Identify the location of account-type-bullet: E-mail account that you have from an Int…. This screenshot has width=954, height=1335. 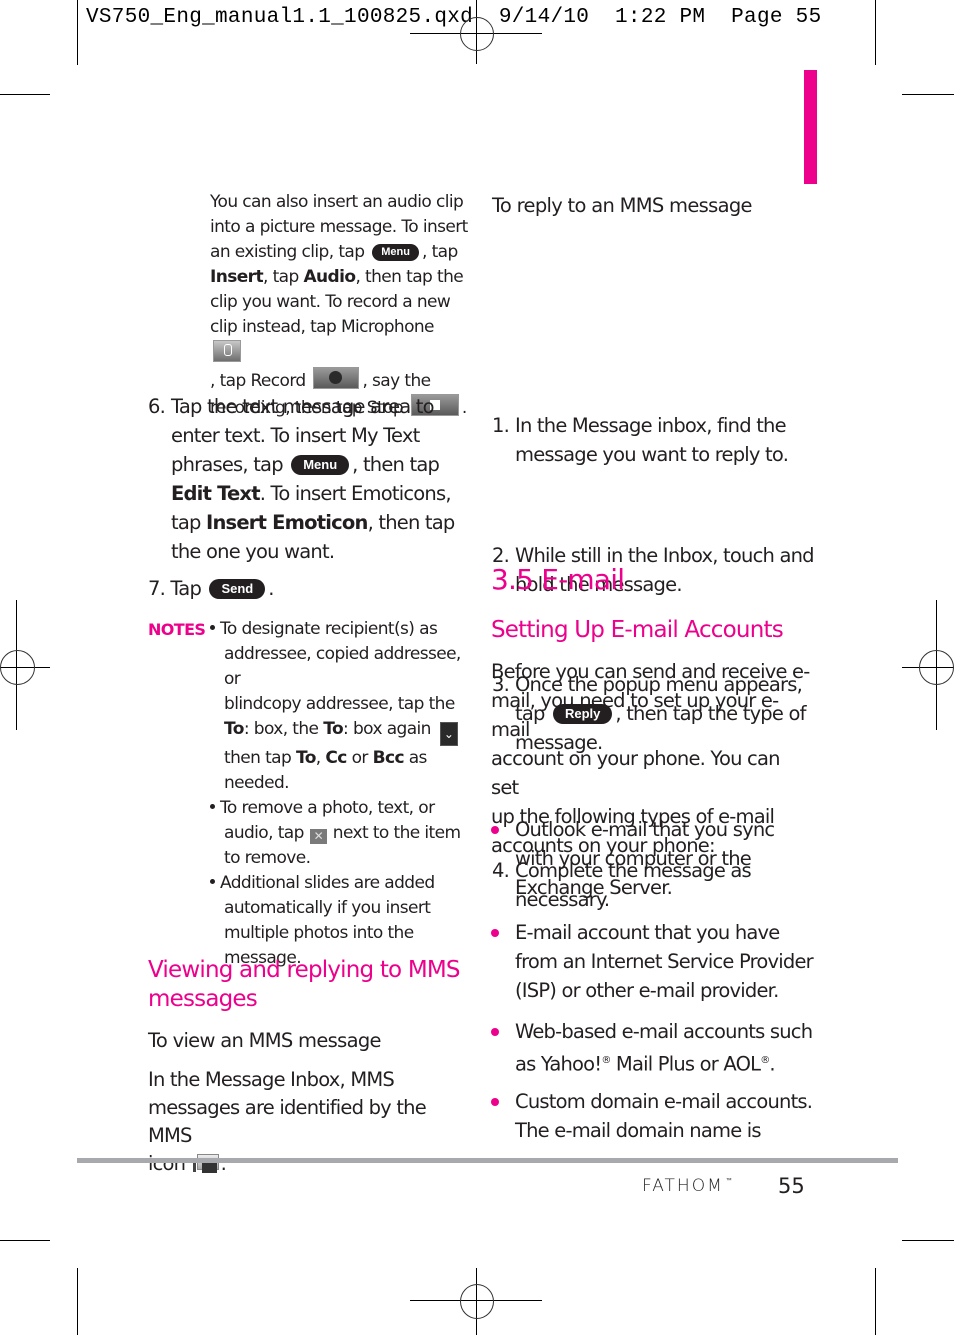
(663, 961).